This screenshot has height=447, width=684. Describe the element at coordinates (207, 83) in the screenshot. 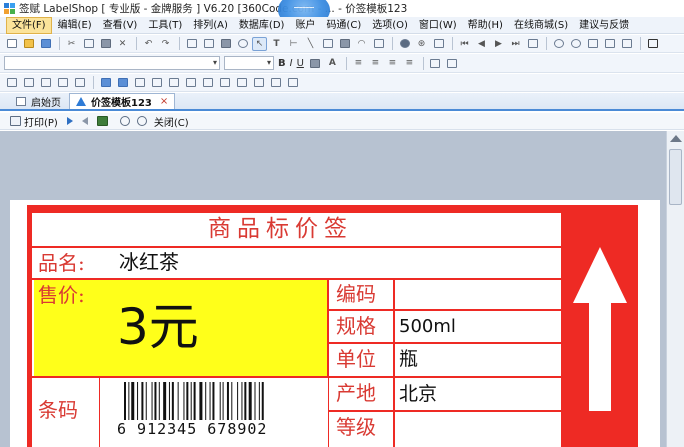

I see `align-middle-obj-icon` at that location.